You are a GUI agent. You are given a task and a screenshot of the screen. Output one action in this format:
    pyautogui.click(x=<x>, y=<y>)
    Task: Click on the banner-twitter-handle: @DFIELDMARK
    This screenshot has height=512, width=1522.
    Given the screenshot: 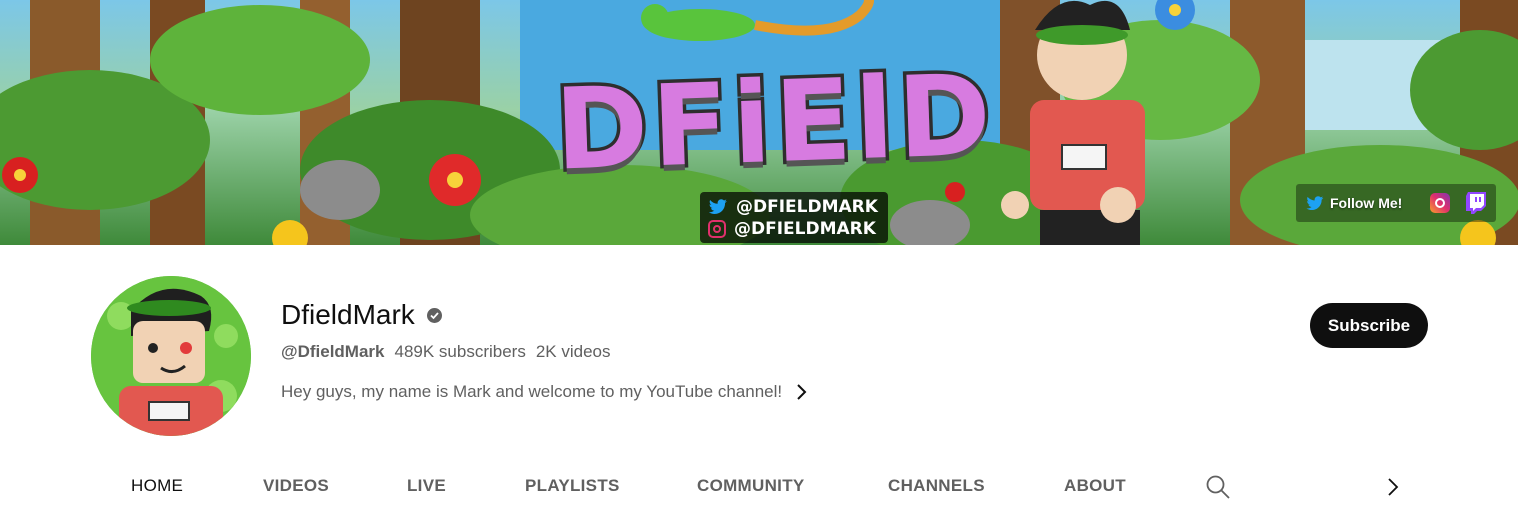 What is the action you would take?
    pyautogui.click(x=807, y=207)
    